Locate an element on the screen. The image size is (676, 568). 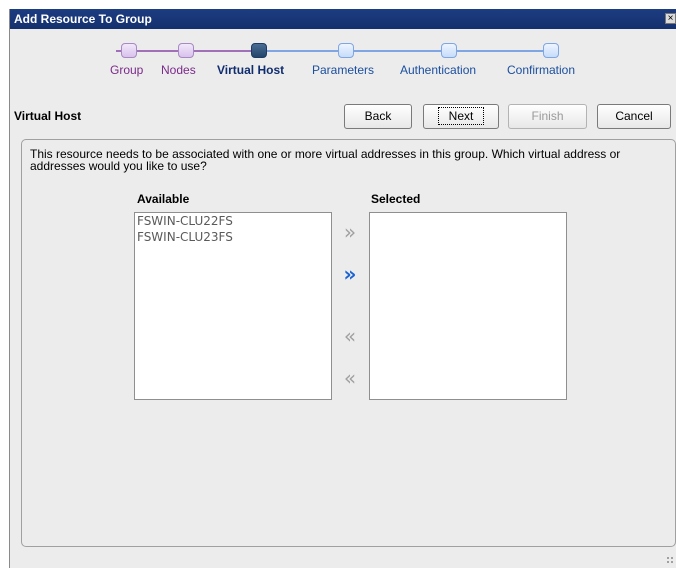
step-virtual-host-icon is located at coordinates (259, 50).